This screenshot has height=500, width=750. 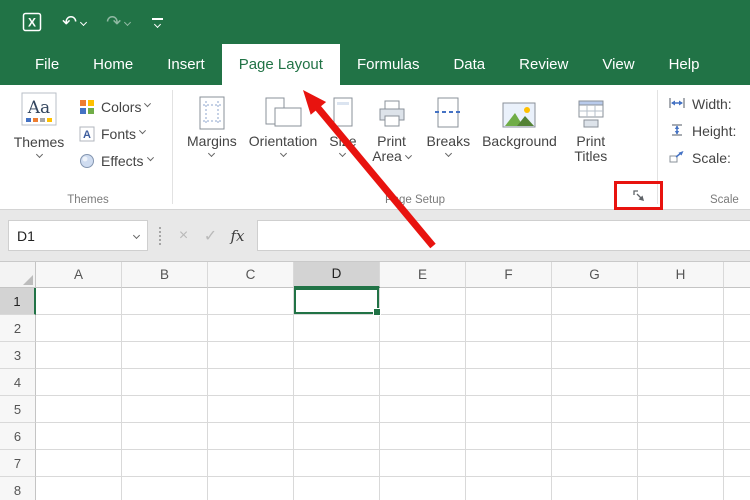 I want to click on row-header-2: 2, so click(x=18, y=328).